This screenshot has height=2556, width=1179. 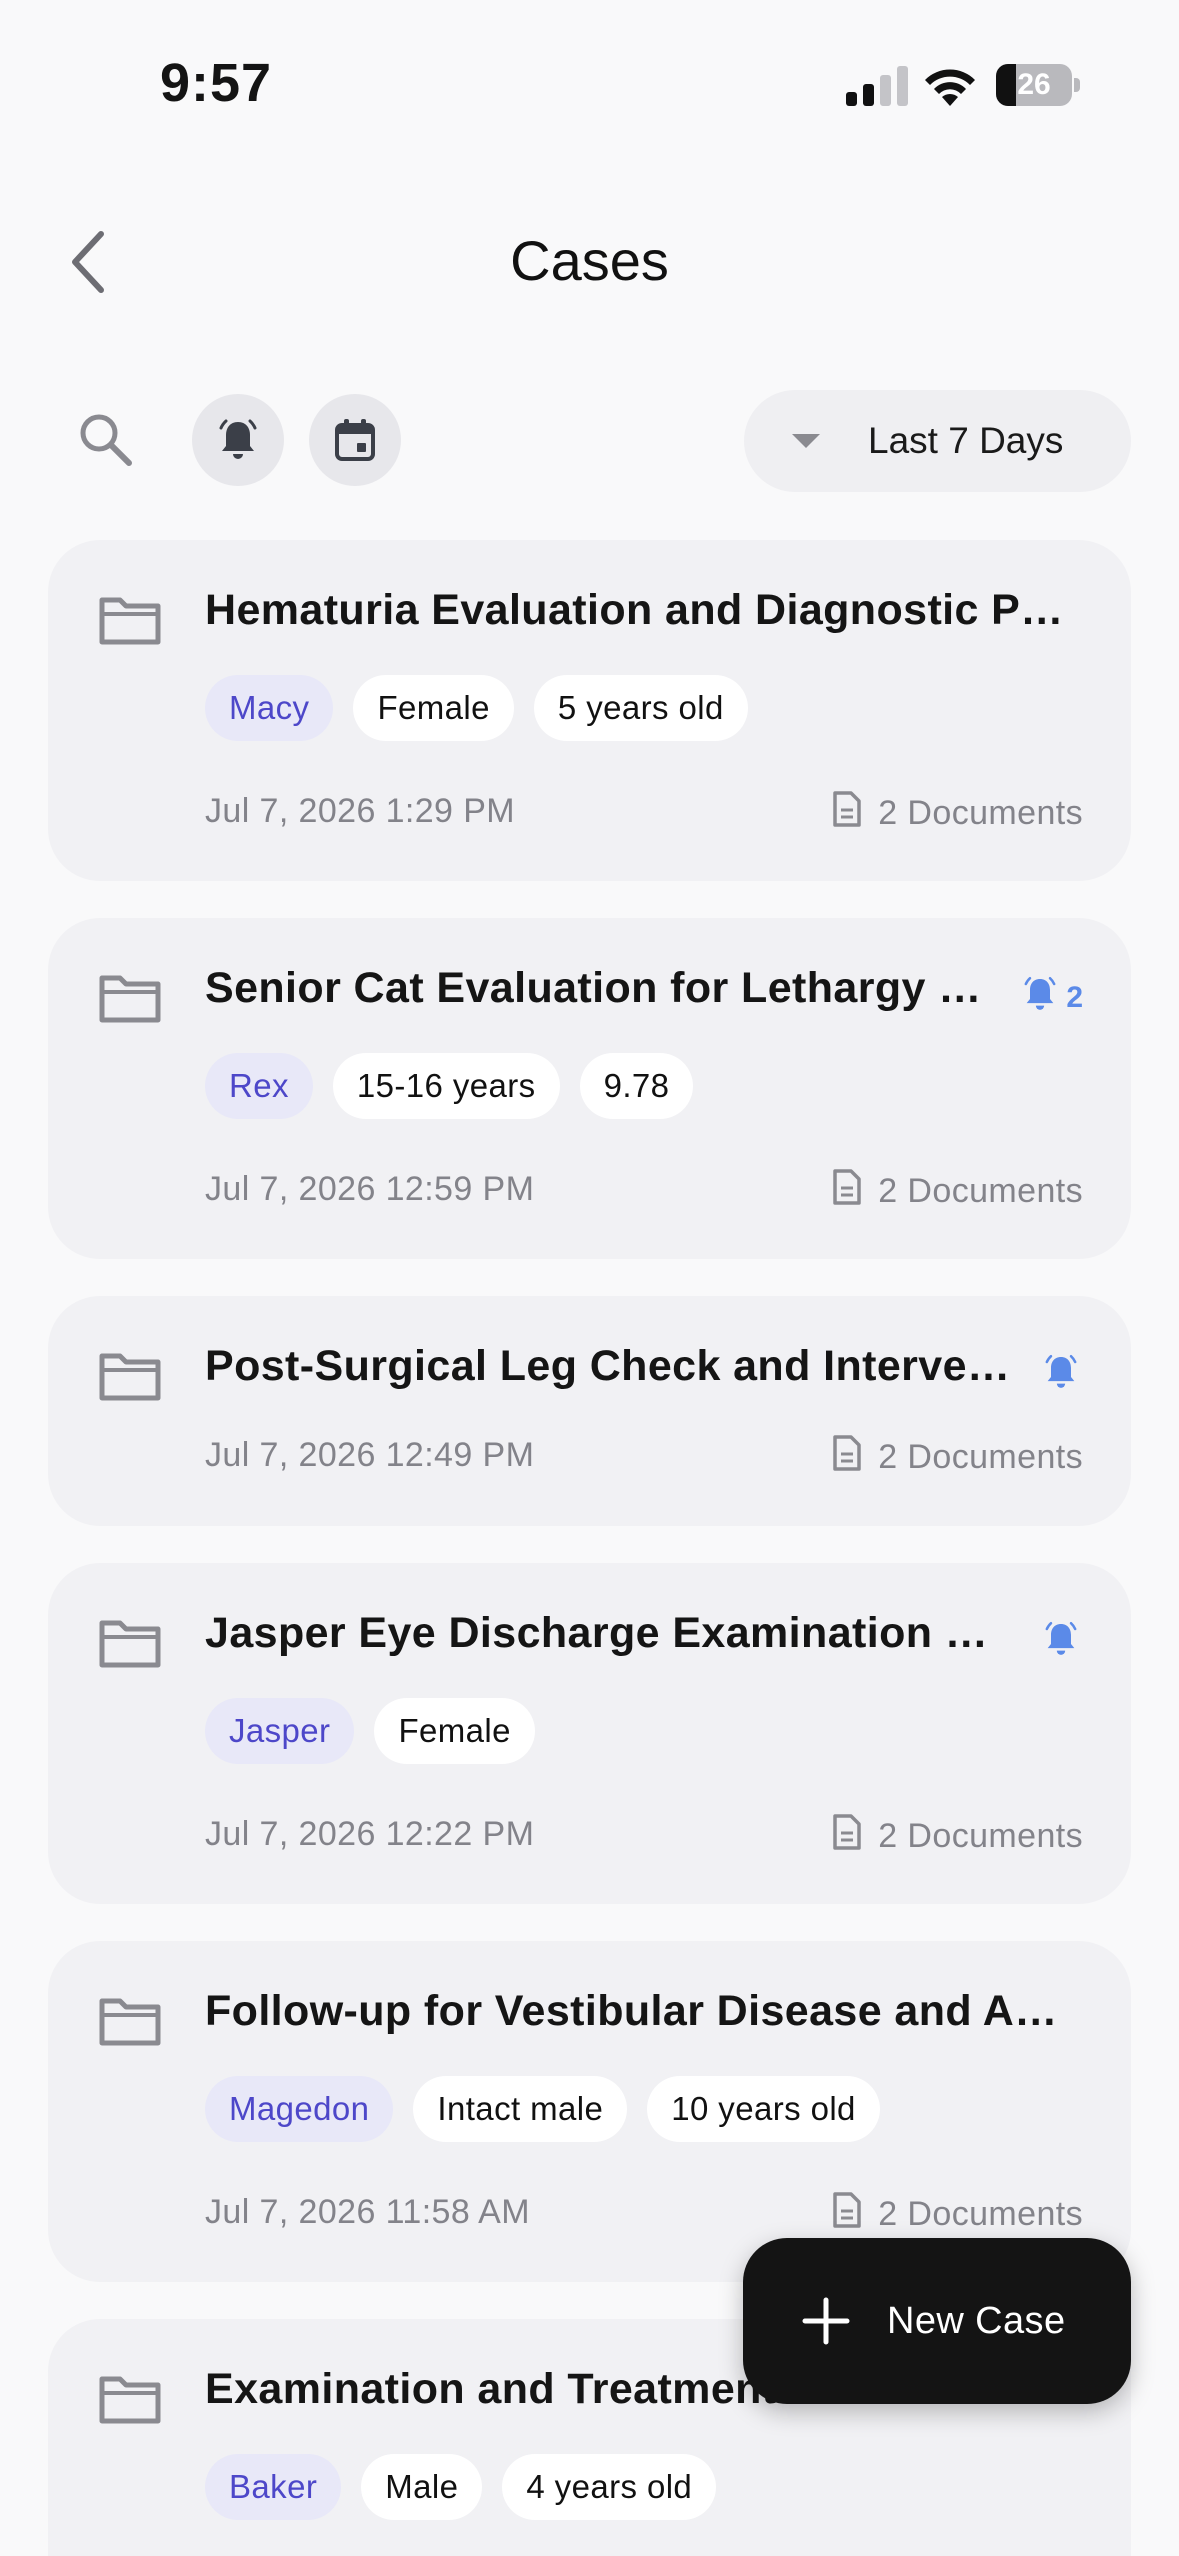 What do you see at coordinates (367, 2212) in the screenshot?
I see `case-date: Jul 7, 2026 11:58 AM` at bounding box center [367, 2212].